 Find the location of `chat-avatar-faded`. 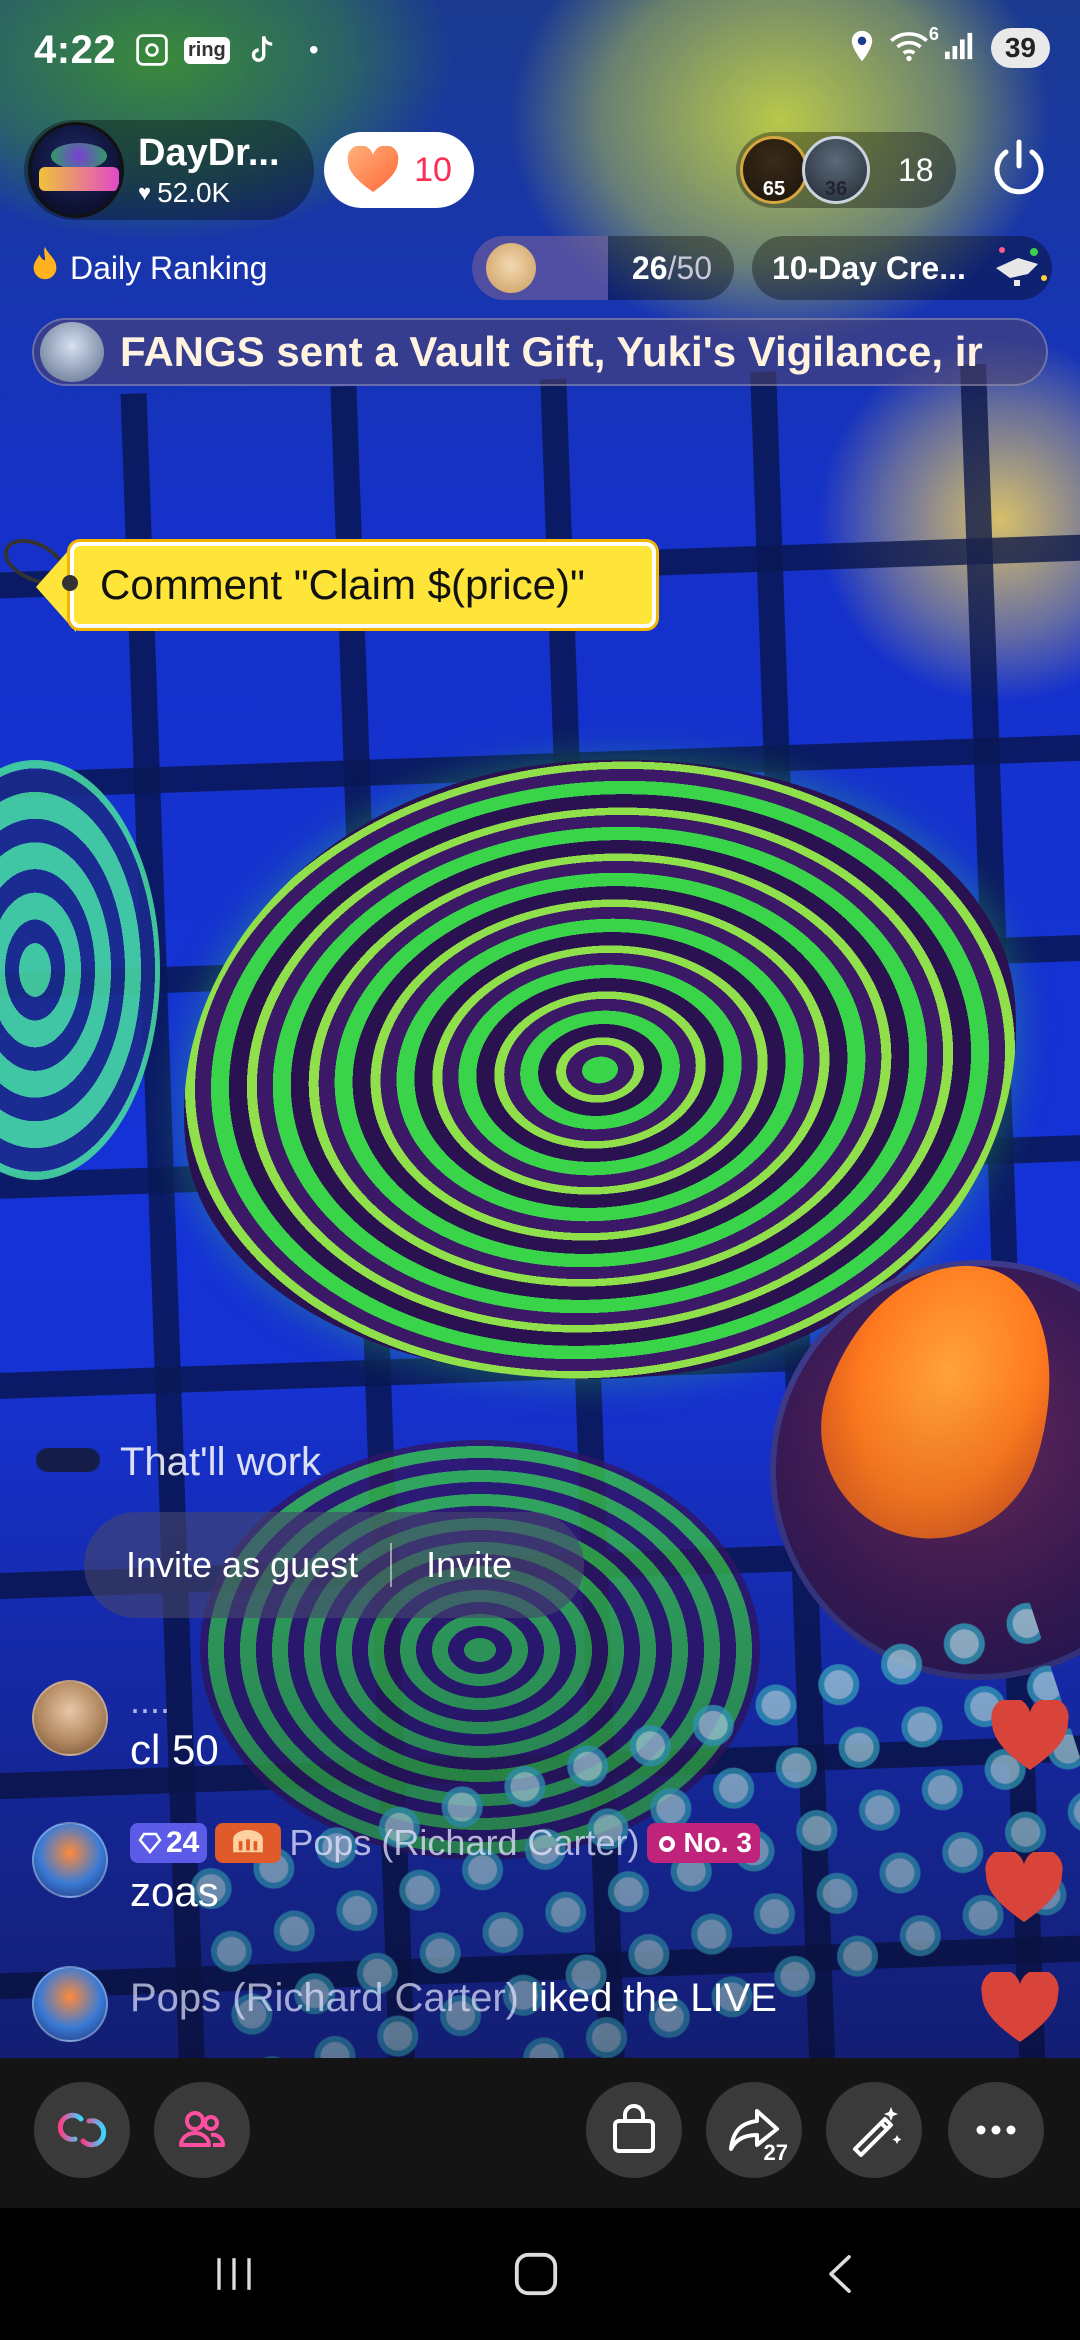

chat-avatar-faded is located at coordinates (68, 1460).